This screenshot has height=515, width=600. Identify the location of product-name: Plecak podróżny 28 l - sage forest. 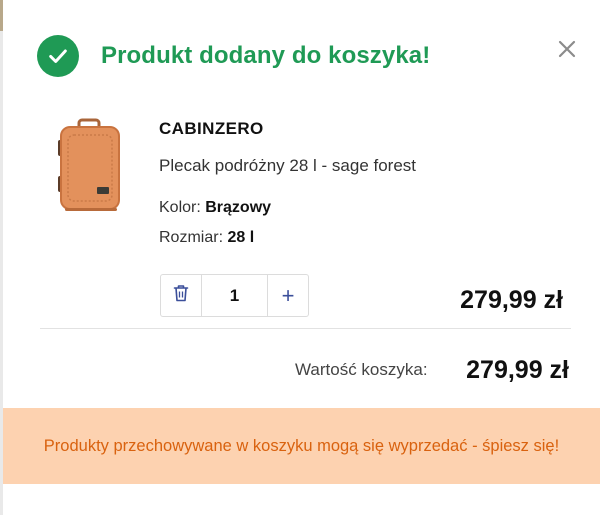
(287, 166).